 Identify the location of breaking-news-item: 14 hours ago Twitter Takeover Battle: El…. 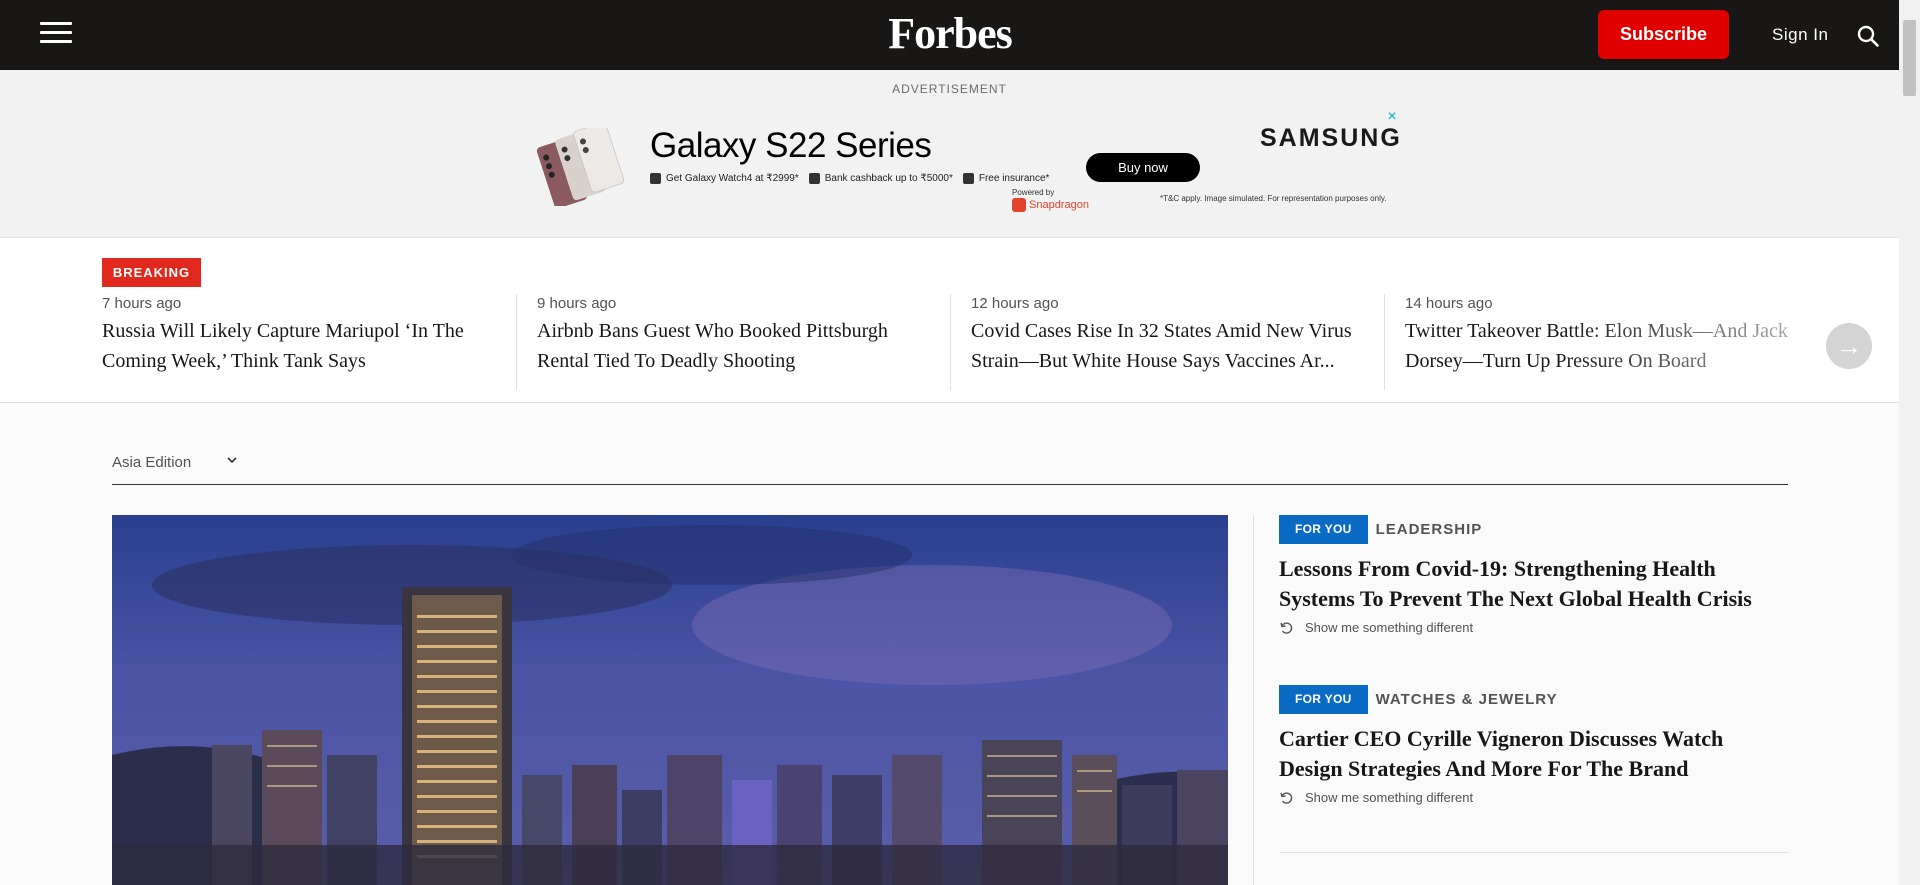
(1591, 342).